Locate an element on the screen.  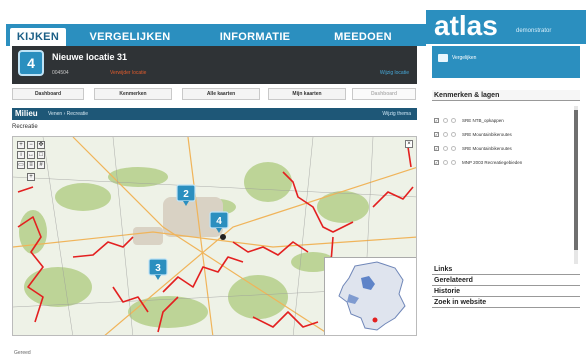
subtab-alle-kaarten: Alle kaarten is located at coordinates (221, 94).